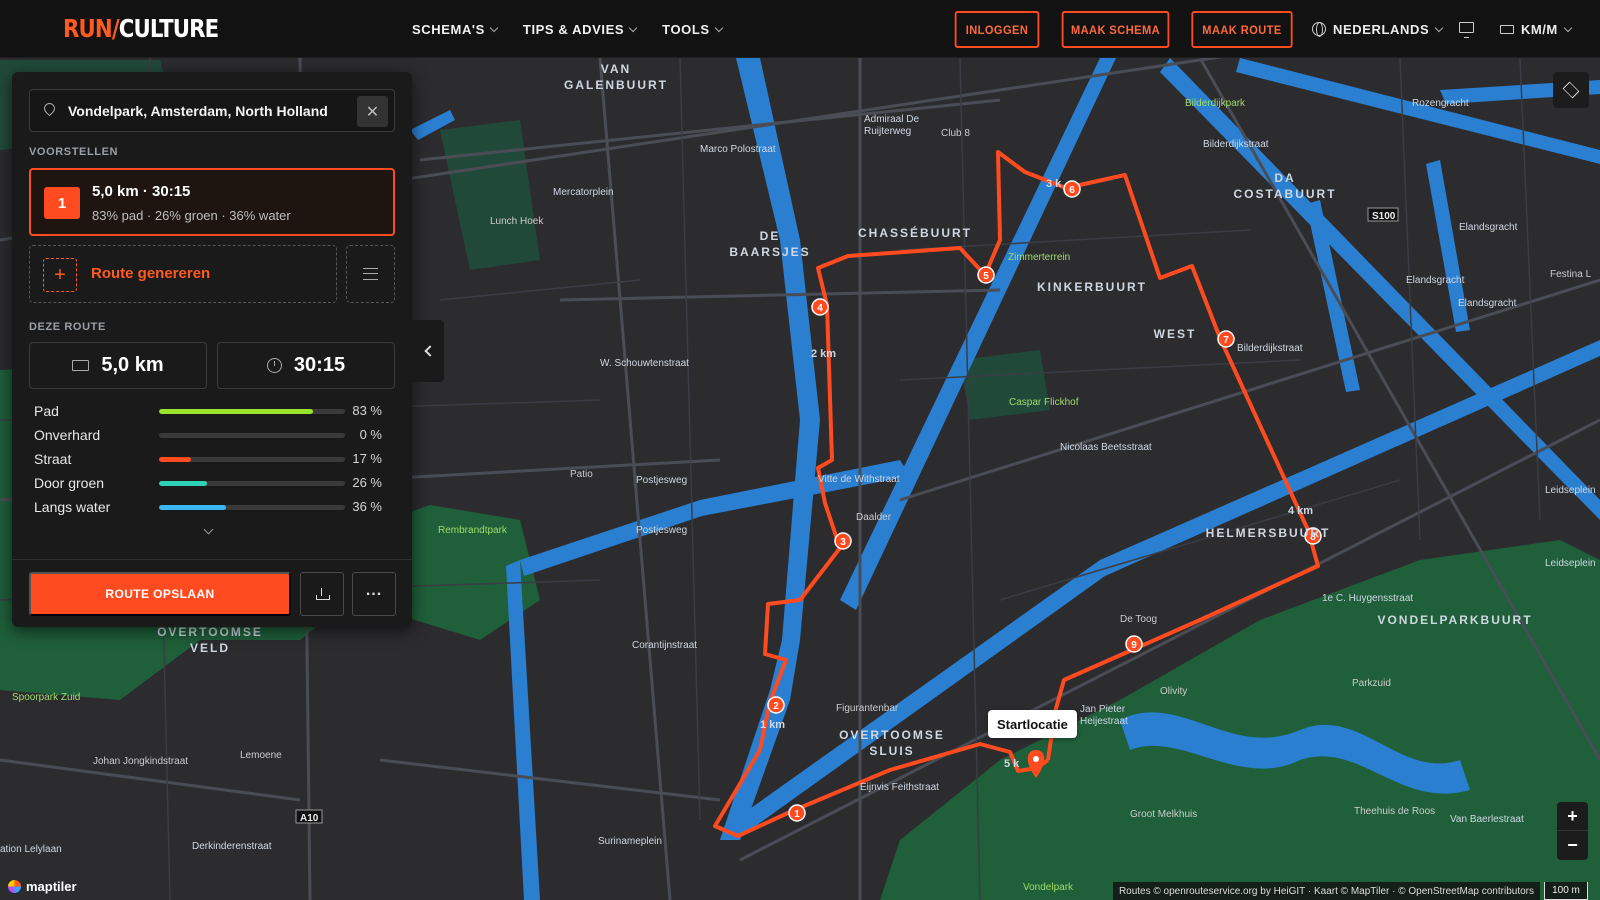 The image size is (1600, 900). I want to click on svg-text: SLUIS, so click(891, 751).